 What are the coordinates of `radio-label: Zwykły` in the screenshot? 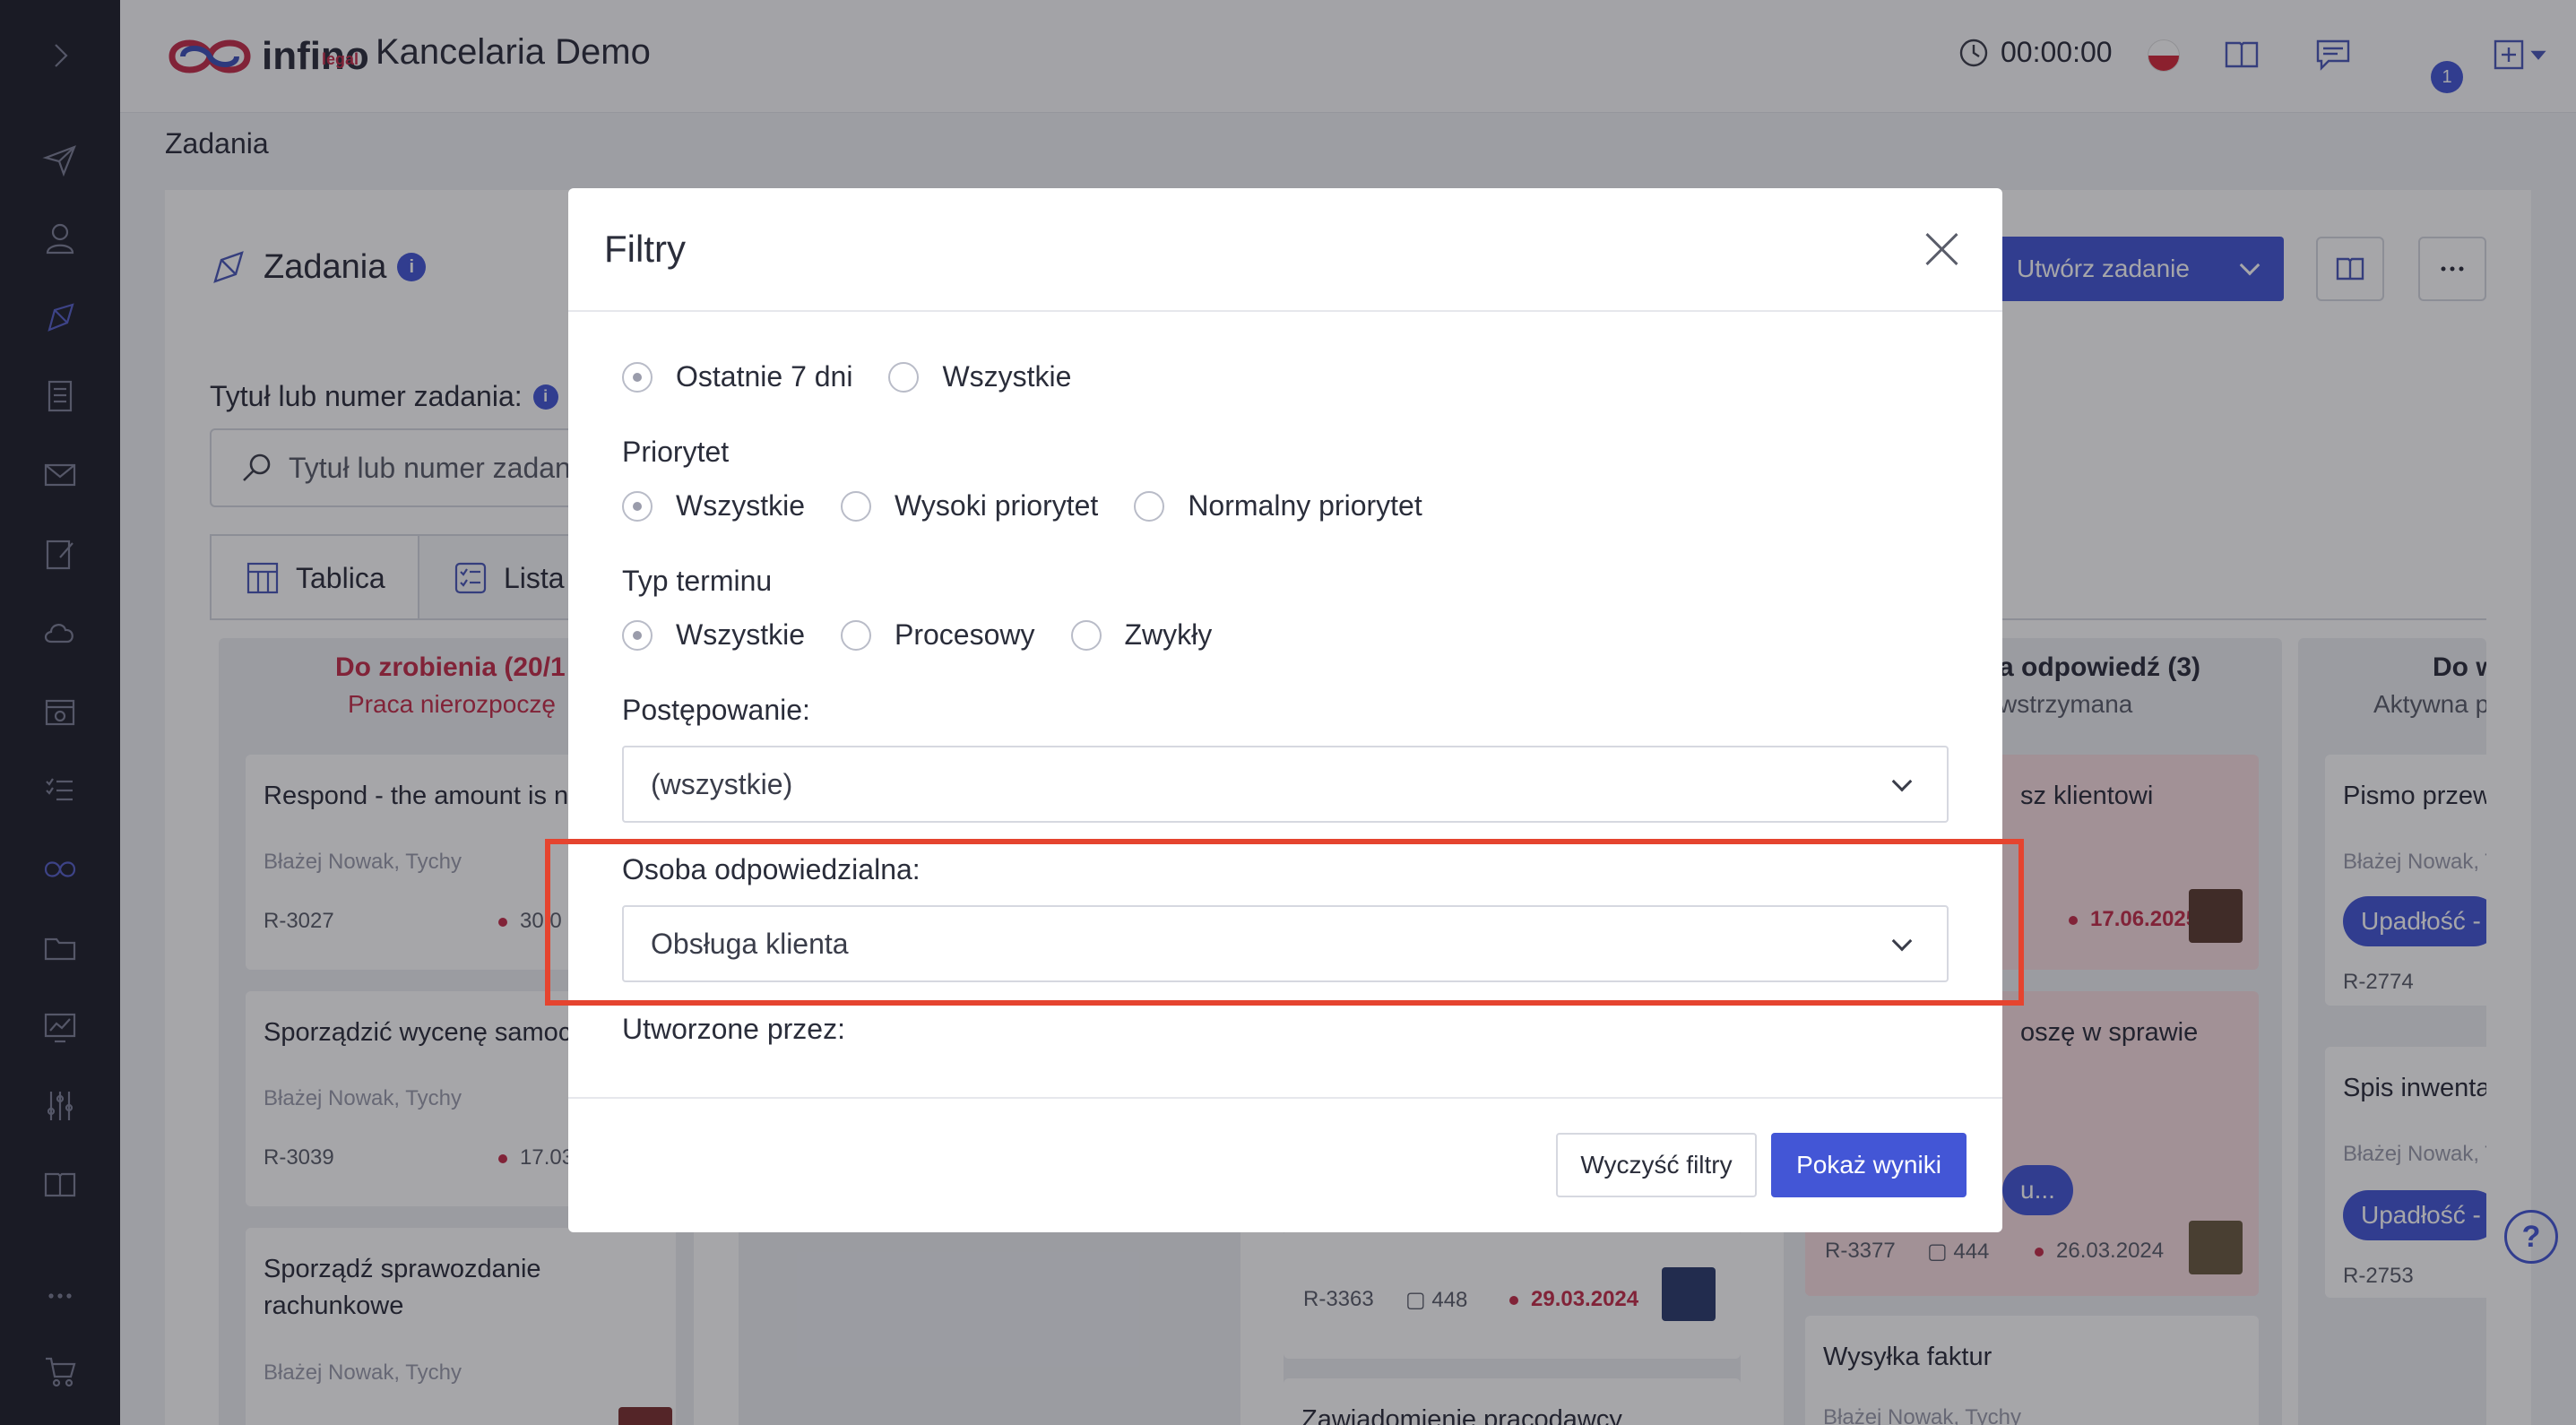 It's located at (1168, 634).